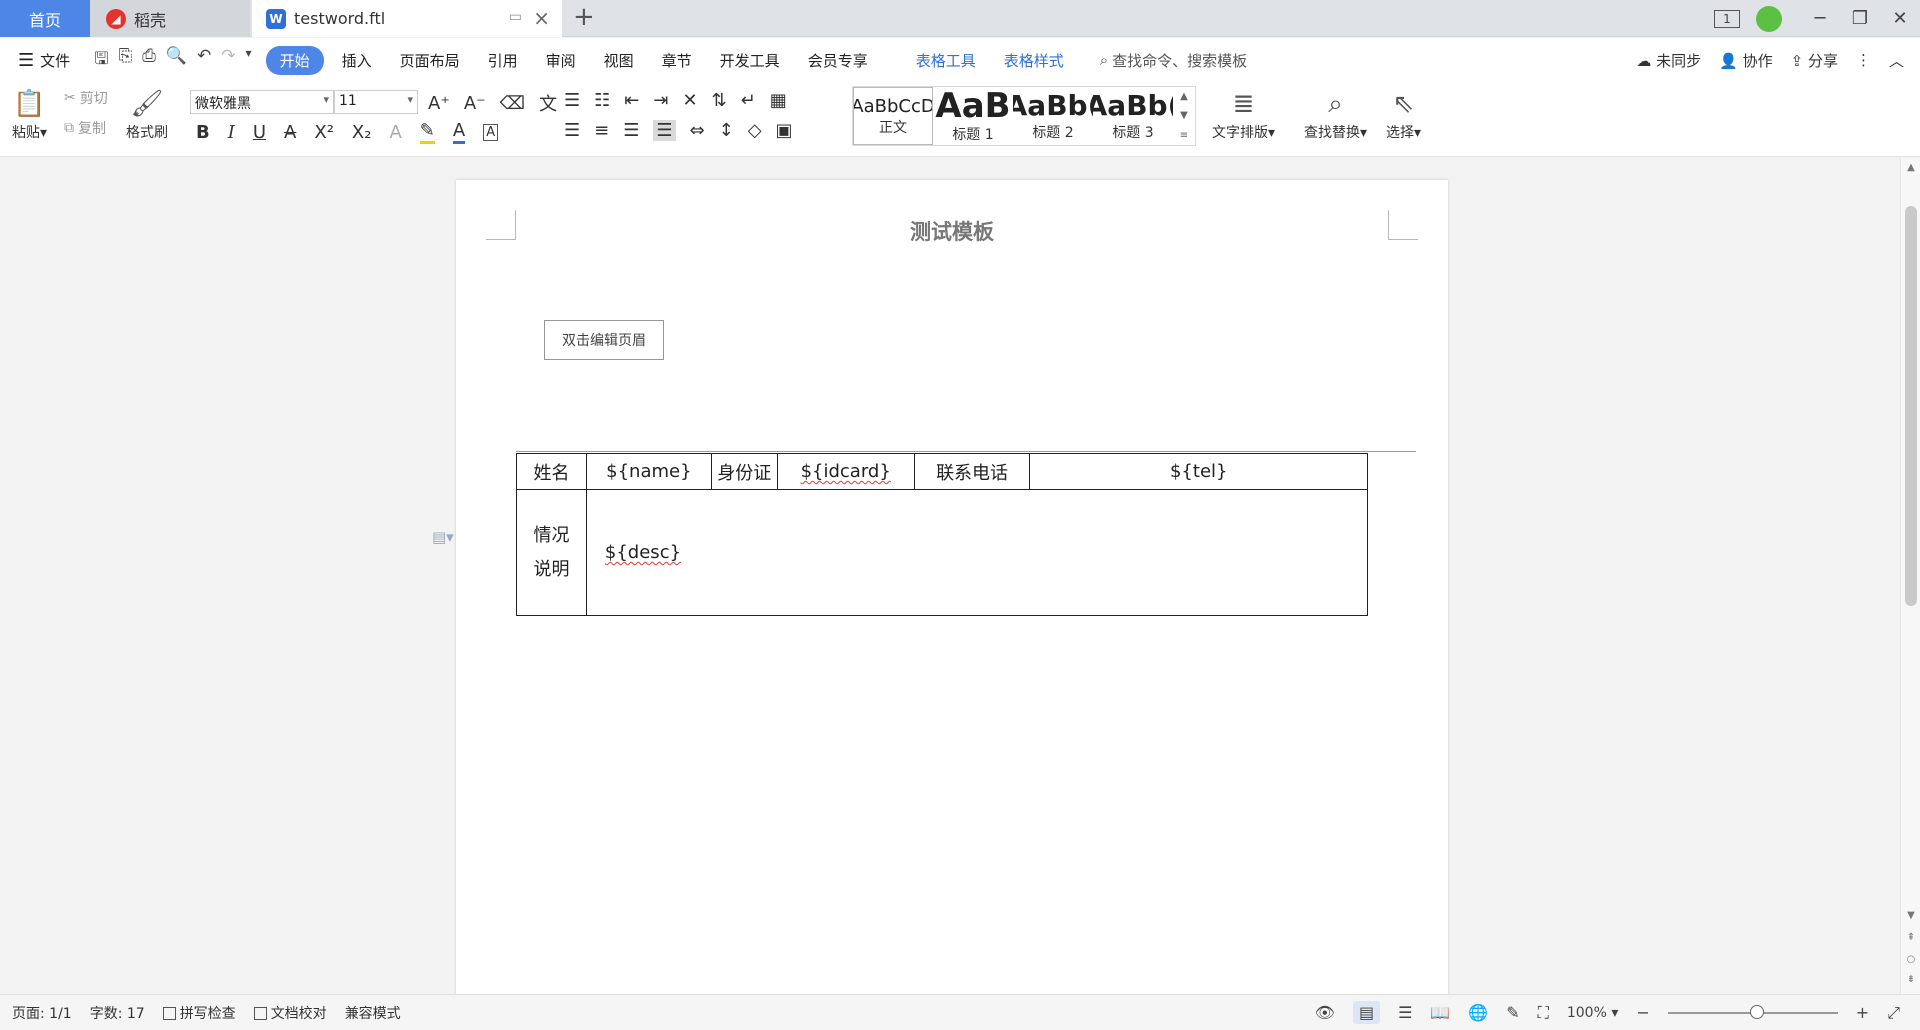 The width and height of the screenshot is (1920, 1030). I want to click on close-window-icon: ✕, so click(1900, 18).